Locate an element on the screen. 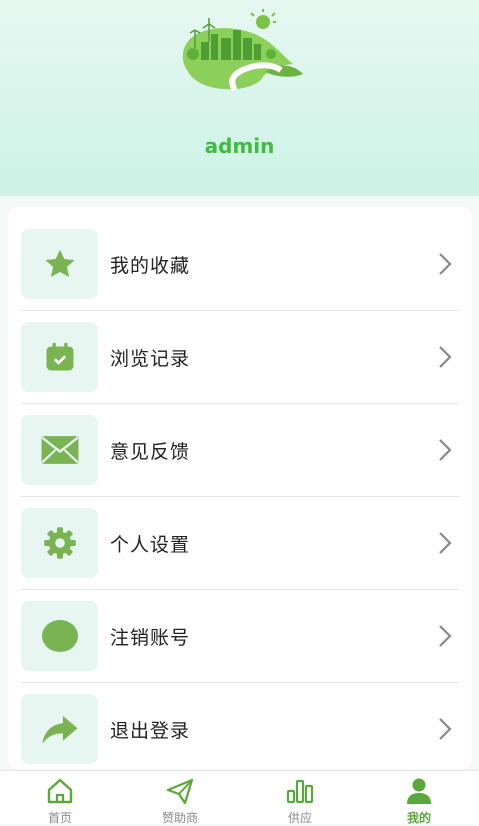 Image resolution: width=479 pixels, height=826 pixels. tab-label: 赞助商 is located at coordinates (179, 818).